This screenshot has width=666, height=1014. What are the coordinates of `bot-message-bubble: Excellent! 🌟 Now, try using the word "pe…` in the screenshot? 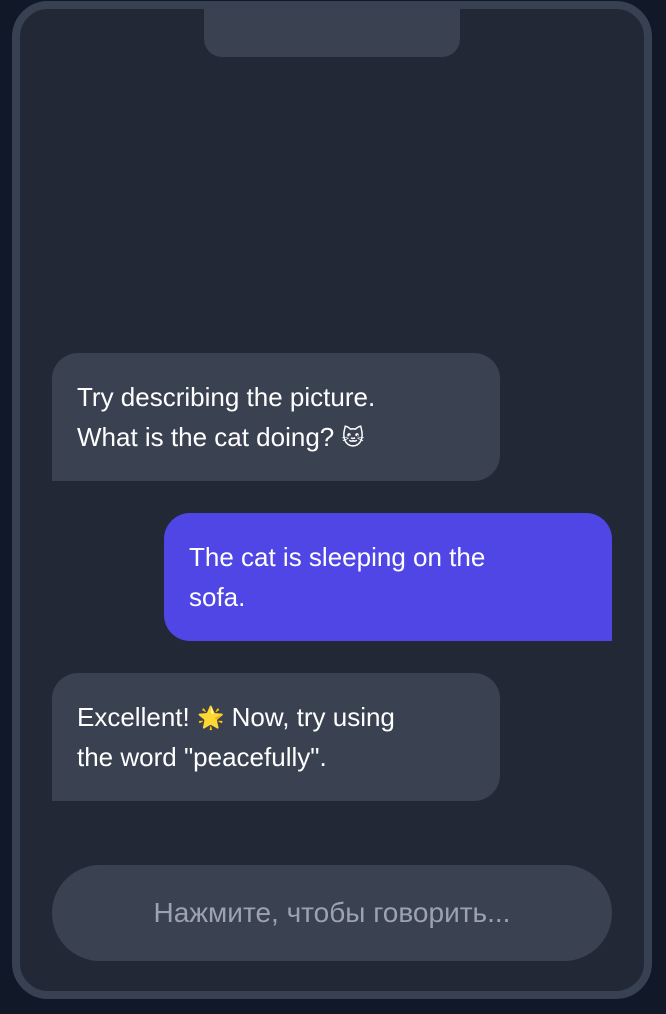 It's located at (276, 737).